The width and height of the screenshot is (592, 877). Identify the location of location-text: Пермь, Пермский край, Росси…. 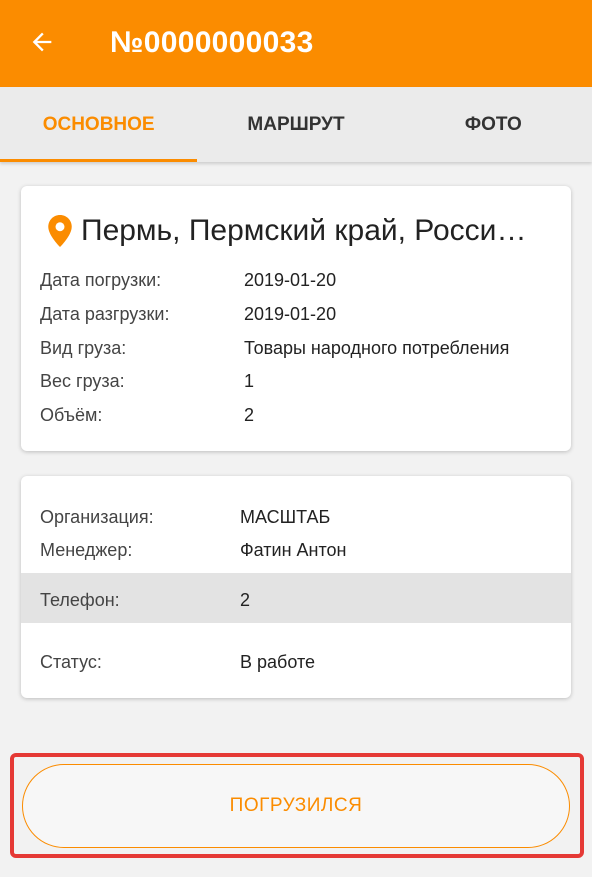
(304, 230).